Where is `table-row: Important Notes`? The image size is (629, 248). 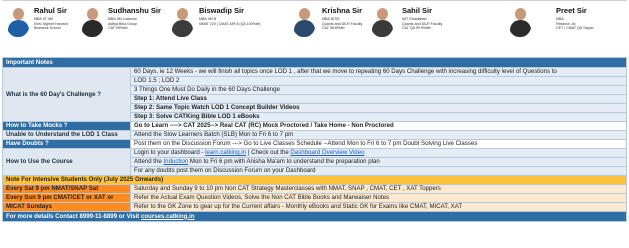 table-row: Important Notes is located at coordinates (314, 62).